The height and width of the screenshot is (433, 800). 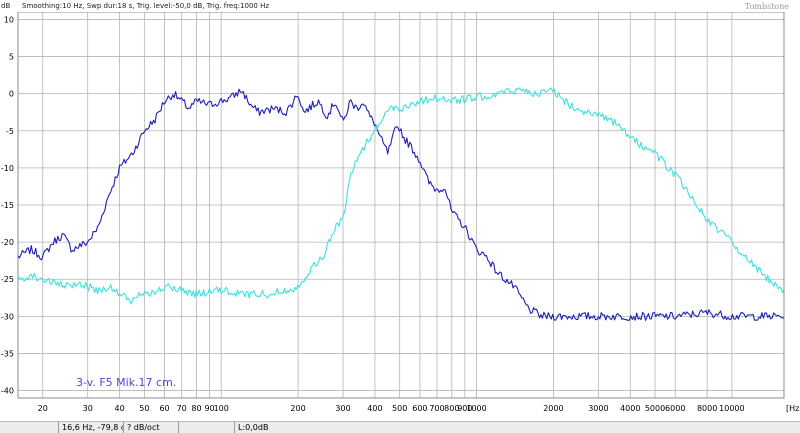 I want to click on status-cell-blank, so click(x=29, y=427).